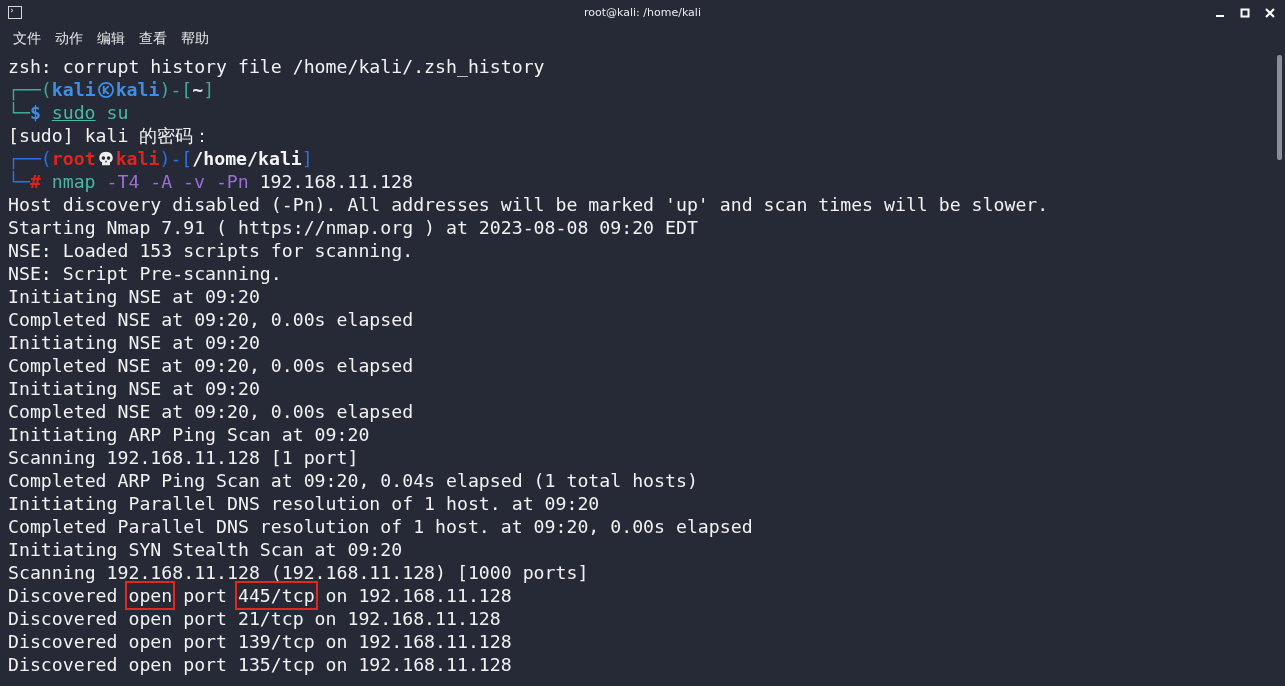  What do you see at coordinates (247, 158) in the screenshot?
I see `prompt-path: /home/kali` at bounding box center [247, 158].